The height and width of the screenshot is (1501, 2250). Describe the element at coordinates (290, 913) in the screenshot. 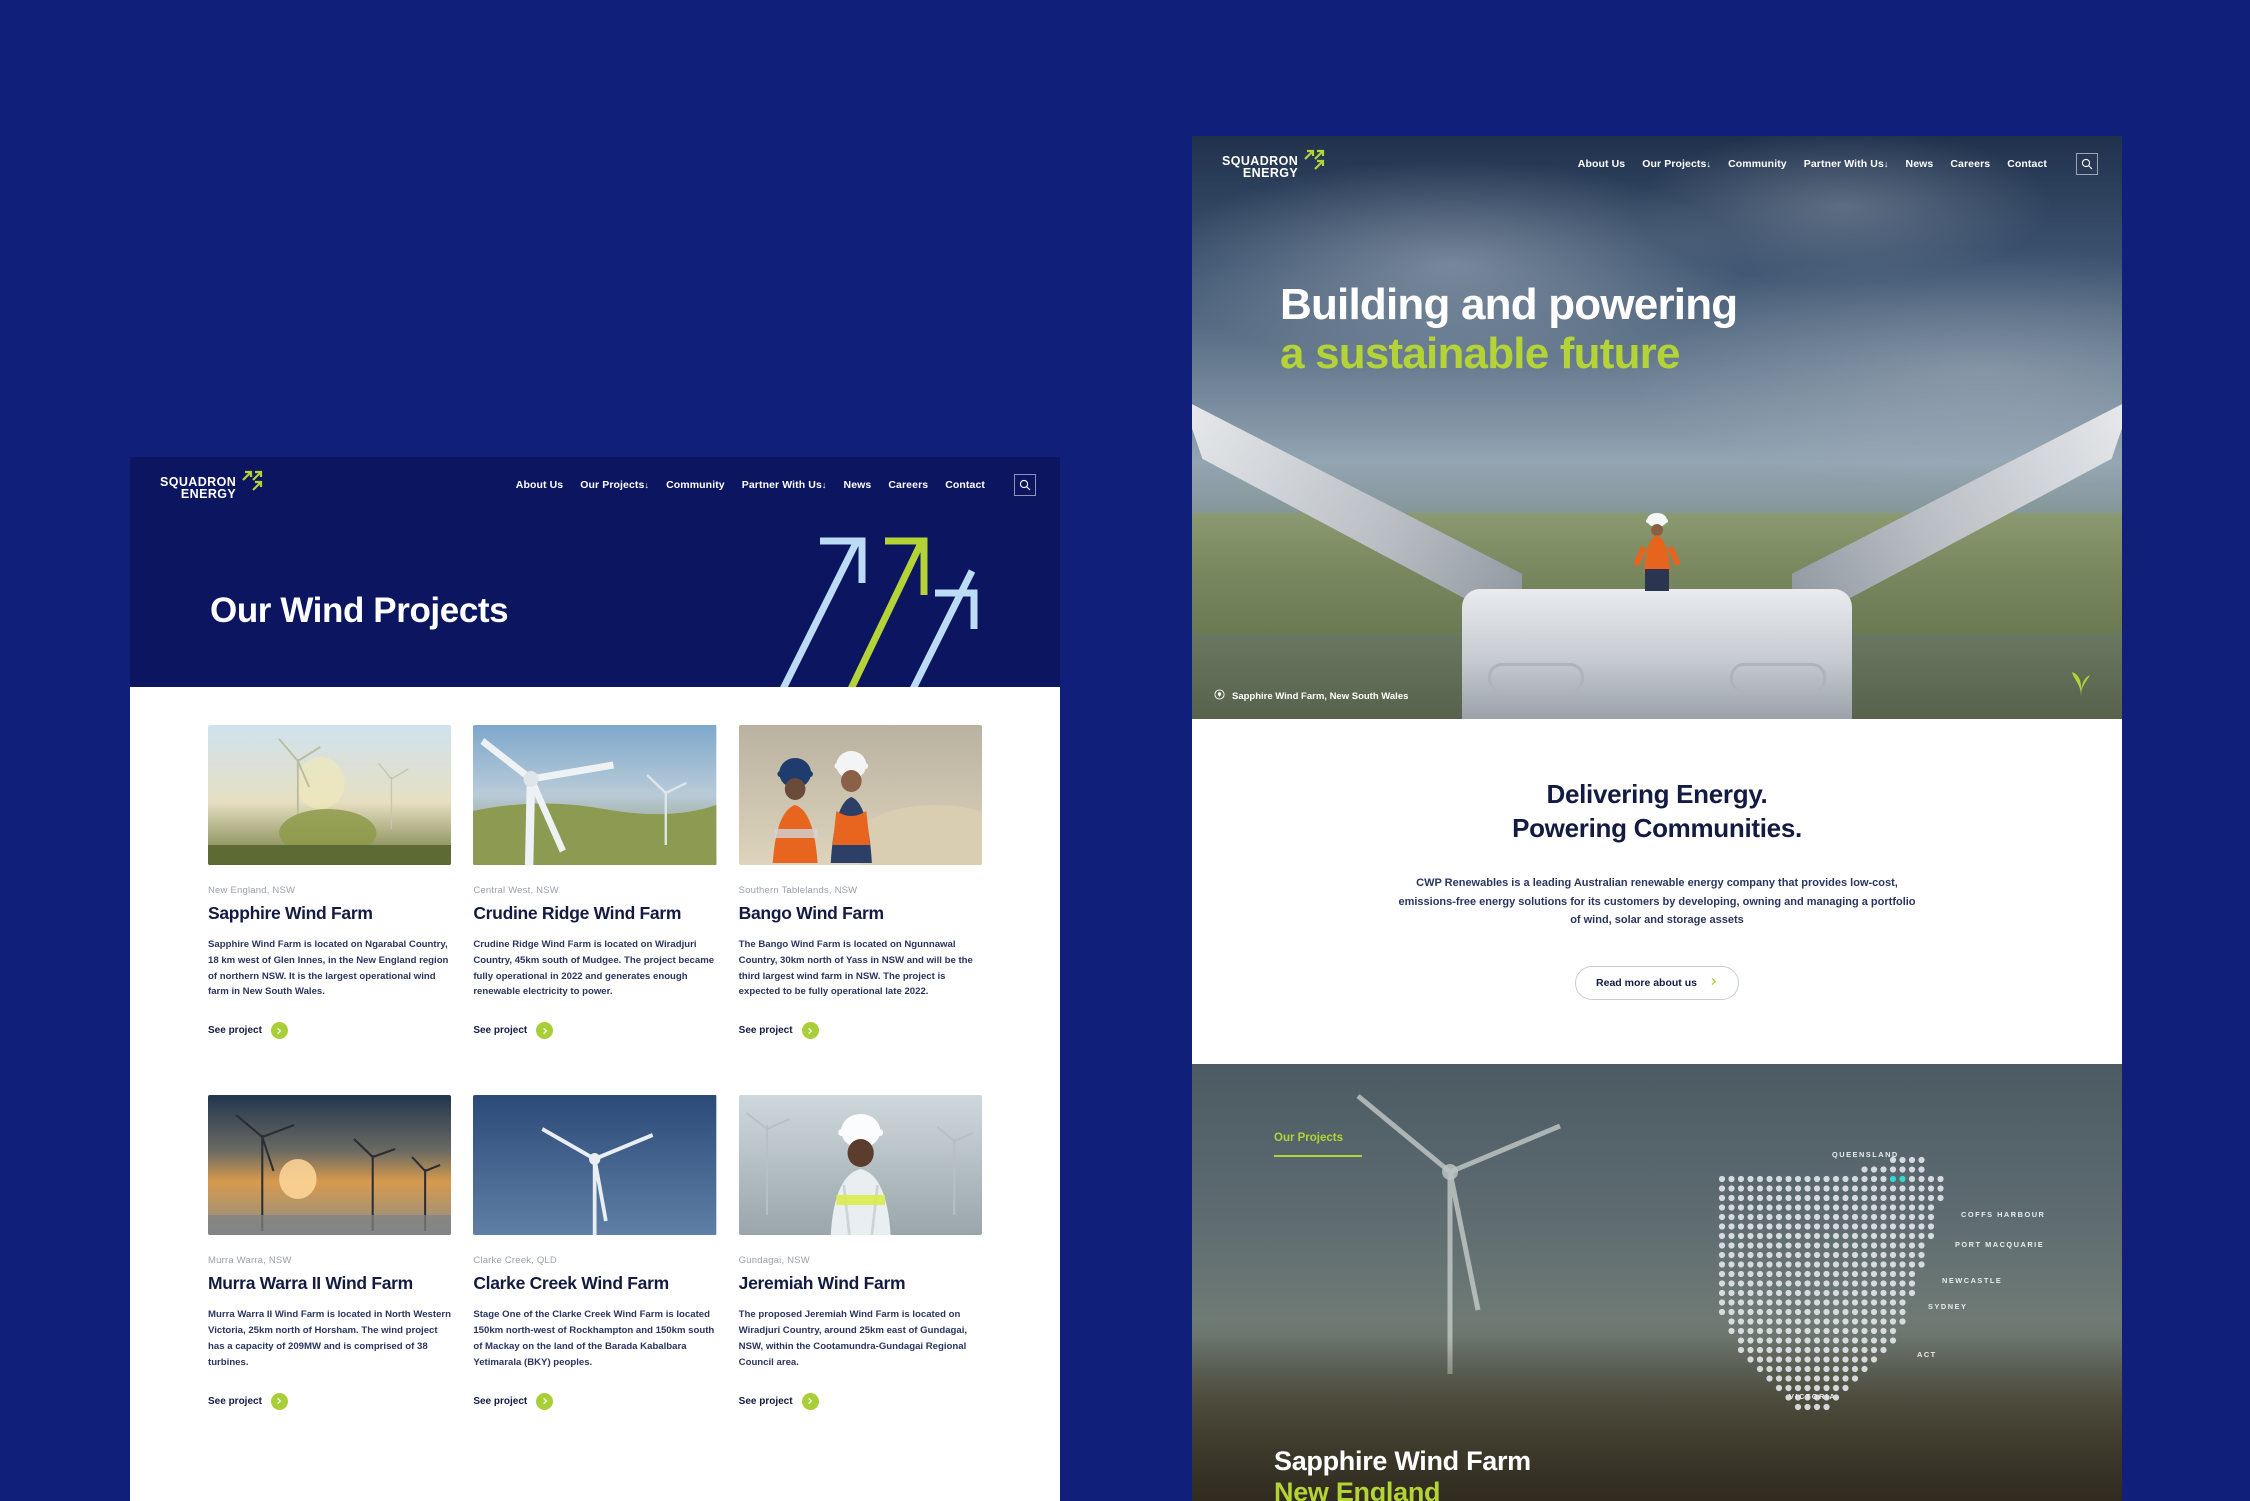

I see `project-card-title: Sapphire Wind Farm` at that location.